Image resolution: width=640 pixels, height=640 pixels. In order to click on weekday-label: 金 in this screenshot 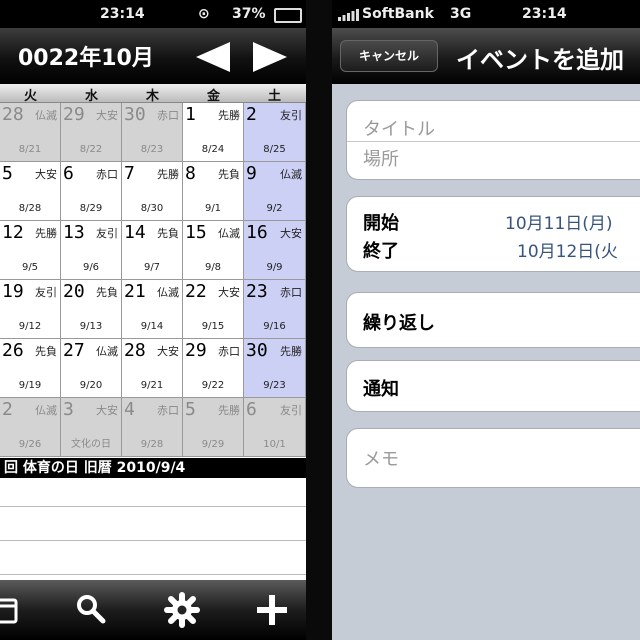, I will do `click(213, 96)`.